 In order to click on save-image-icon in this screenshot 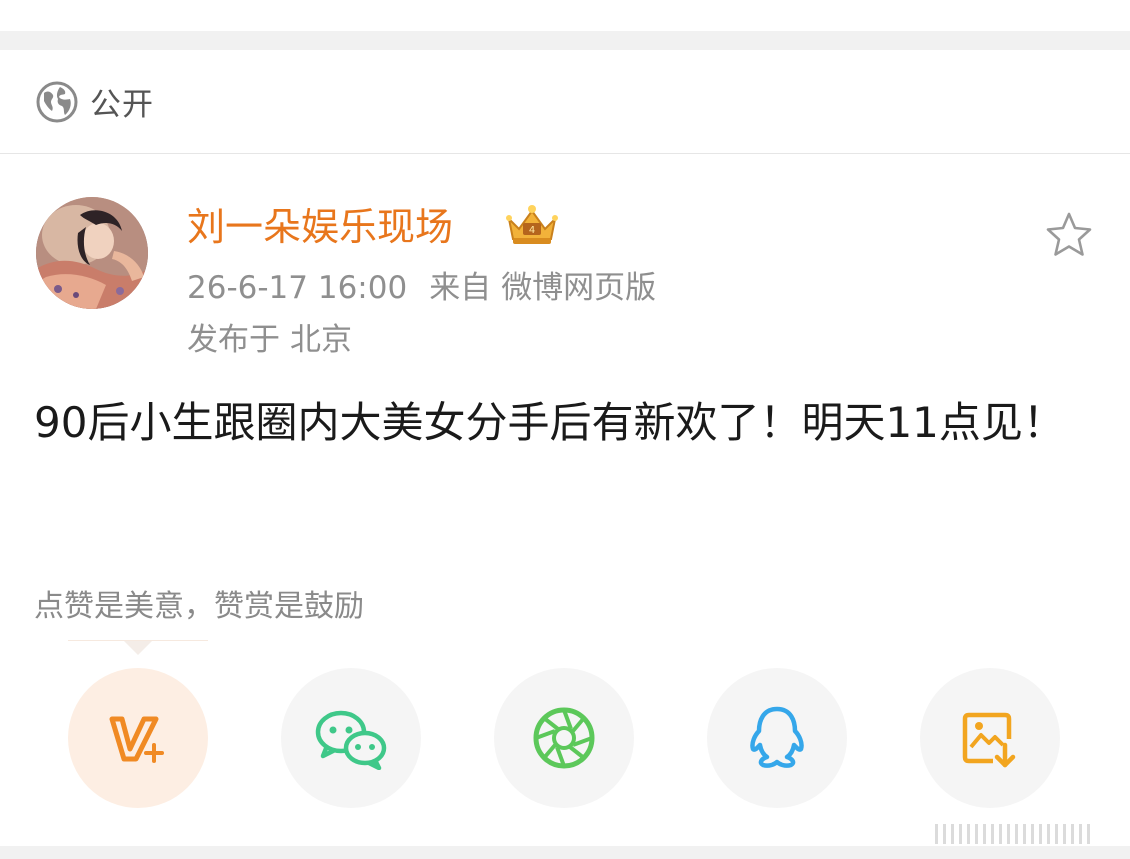, I will do `click(989, 740)`.